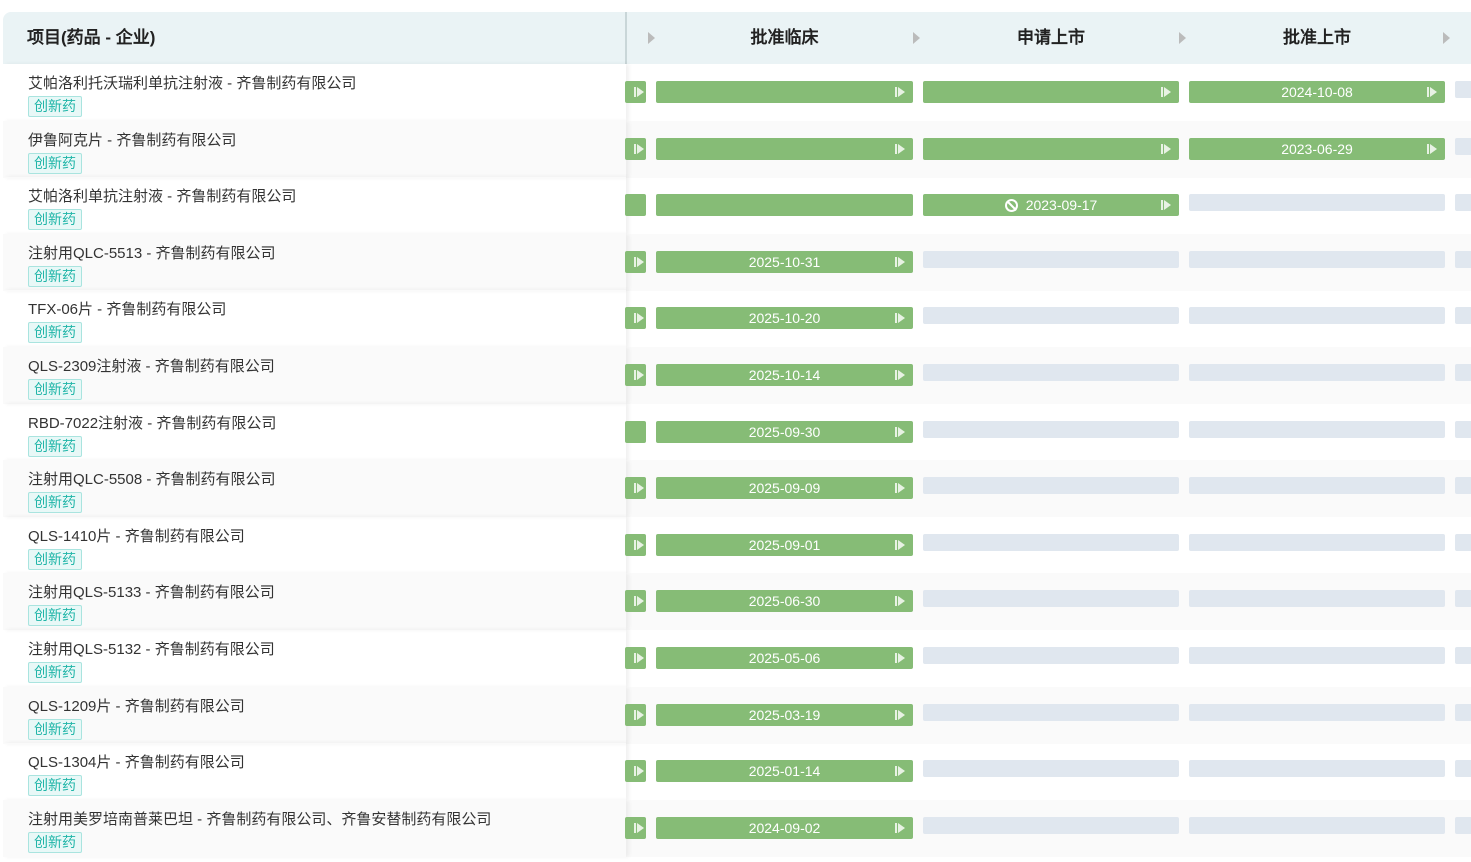 Image resolution: width=1471 pixels, height=862 pixels. I want to click on project-name: 注射用QLS-5133 - 齐鲁制药有限公司, so click(151, 591).